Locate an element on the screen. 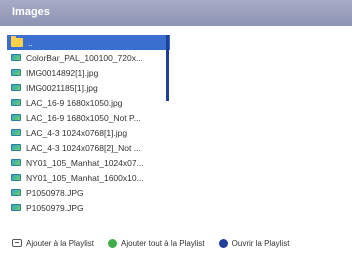  add-to-playlist-button: Ajouter à la Playlist is located at coordinates (53, 243).